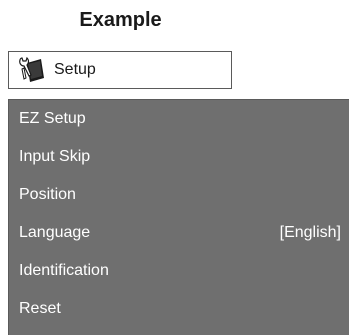 The width and height of the screenshot is (349, 335). Describe the element at coordinates (40, 308) in the screenshot. I see `menu-item-label: Reset` at that location.